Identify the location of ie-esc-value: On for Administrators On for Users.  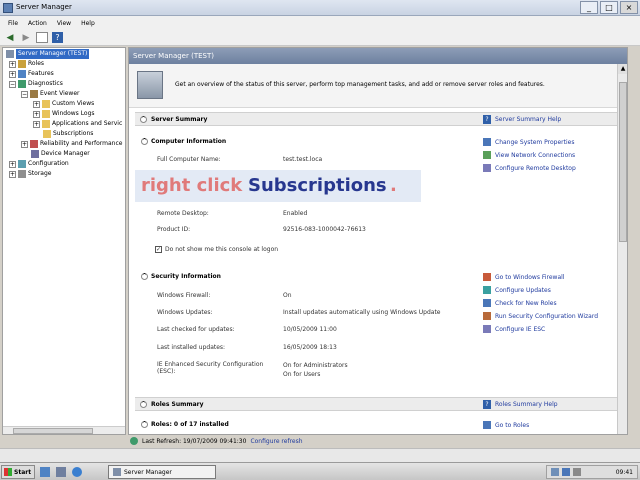
(315, 370).